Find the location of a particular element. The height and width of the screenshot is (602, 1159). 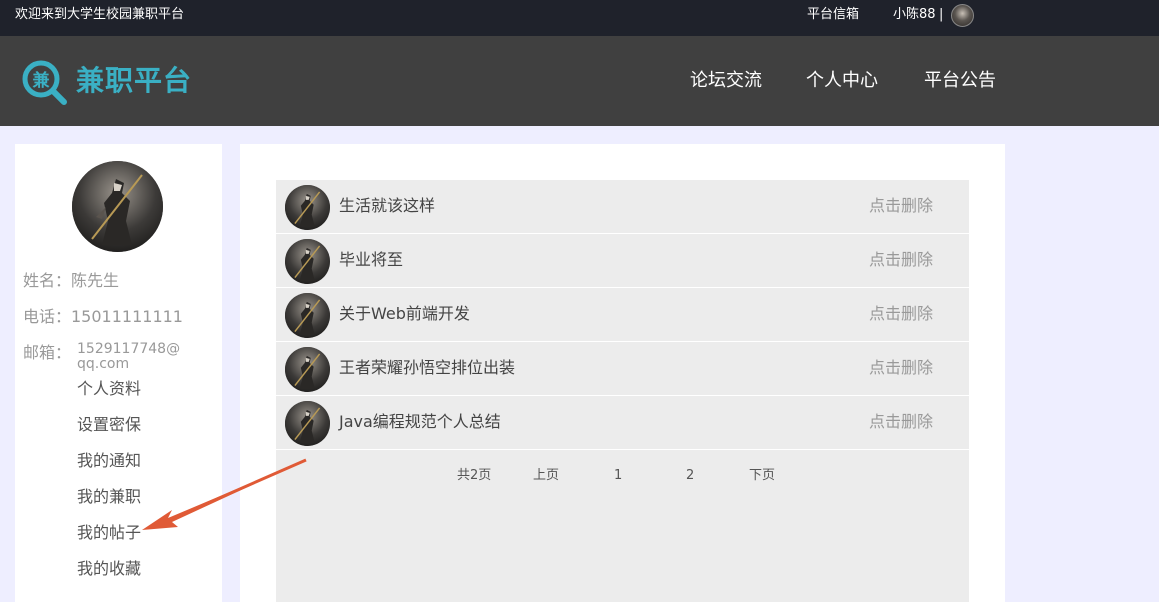

menu-profile: 个人资料 is located at coordinates (109, 389).